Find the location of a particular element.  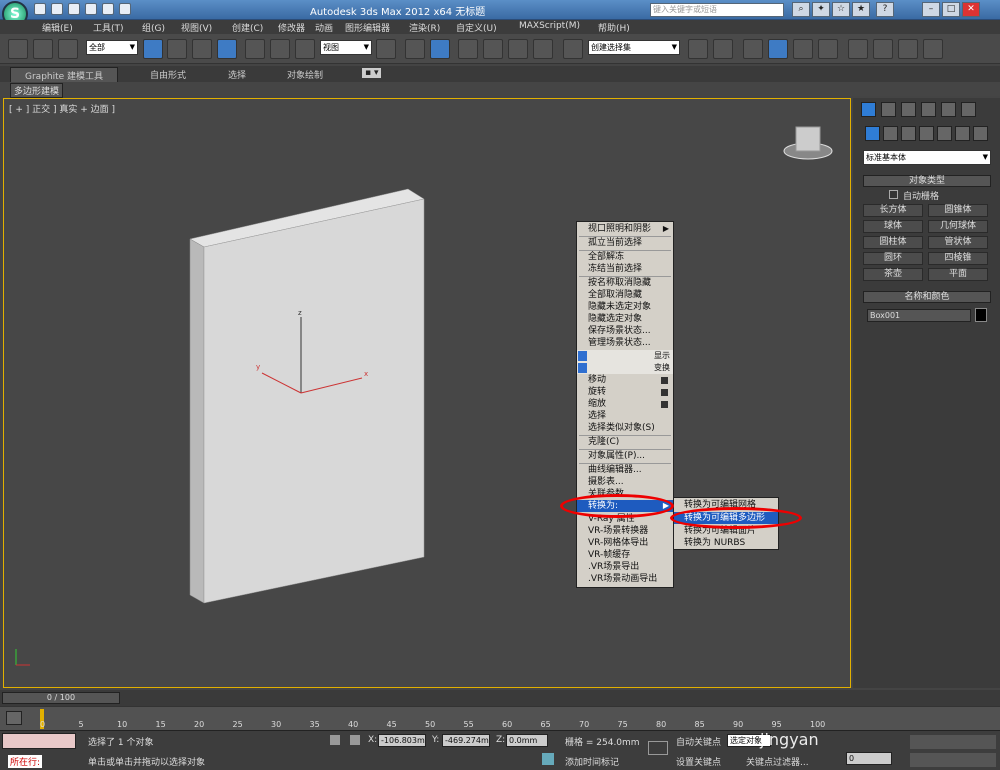

binoculars-icon: ⌕ is located at coordinates (801, 9).